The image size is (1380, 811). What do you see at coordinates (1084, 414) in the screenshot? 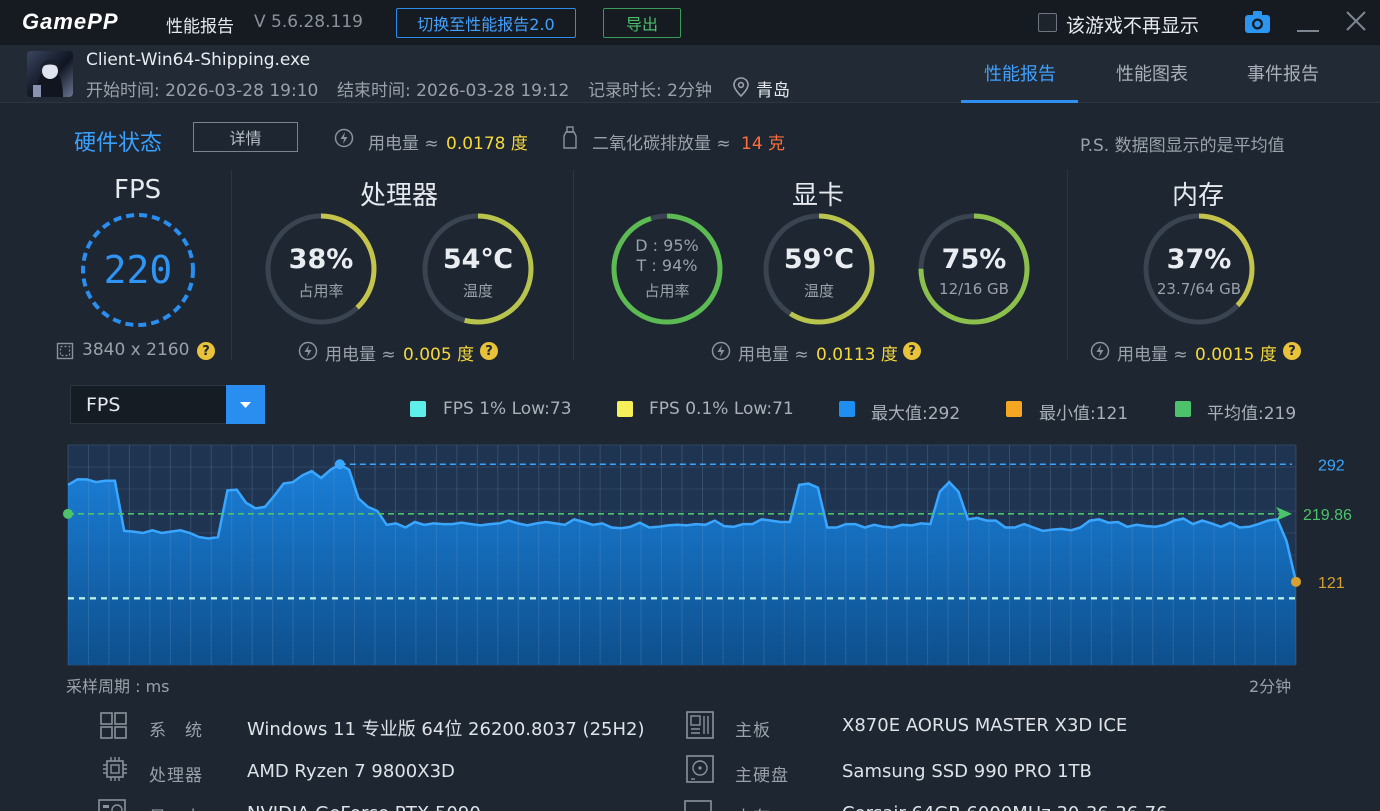
I see `legend-min: 最小值:121` at bounding box center [1084, 414].